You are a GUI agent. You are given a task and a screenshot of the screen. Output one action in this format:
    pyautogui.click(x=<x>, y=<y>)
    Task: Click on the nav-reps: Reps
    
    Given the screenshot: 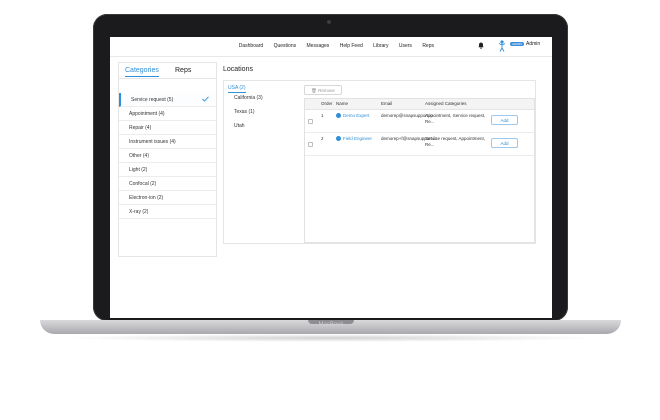 What is the action you would take?
    pyautogui.click(x=428, y=46)
    